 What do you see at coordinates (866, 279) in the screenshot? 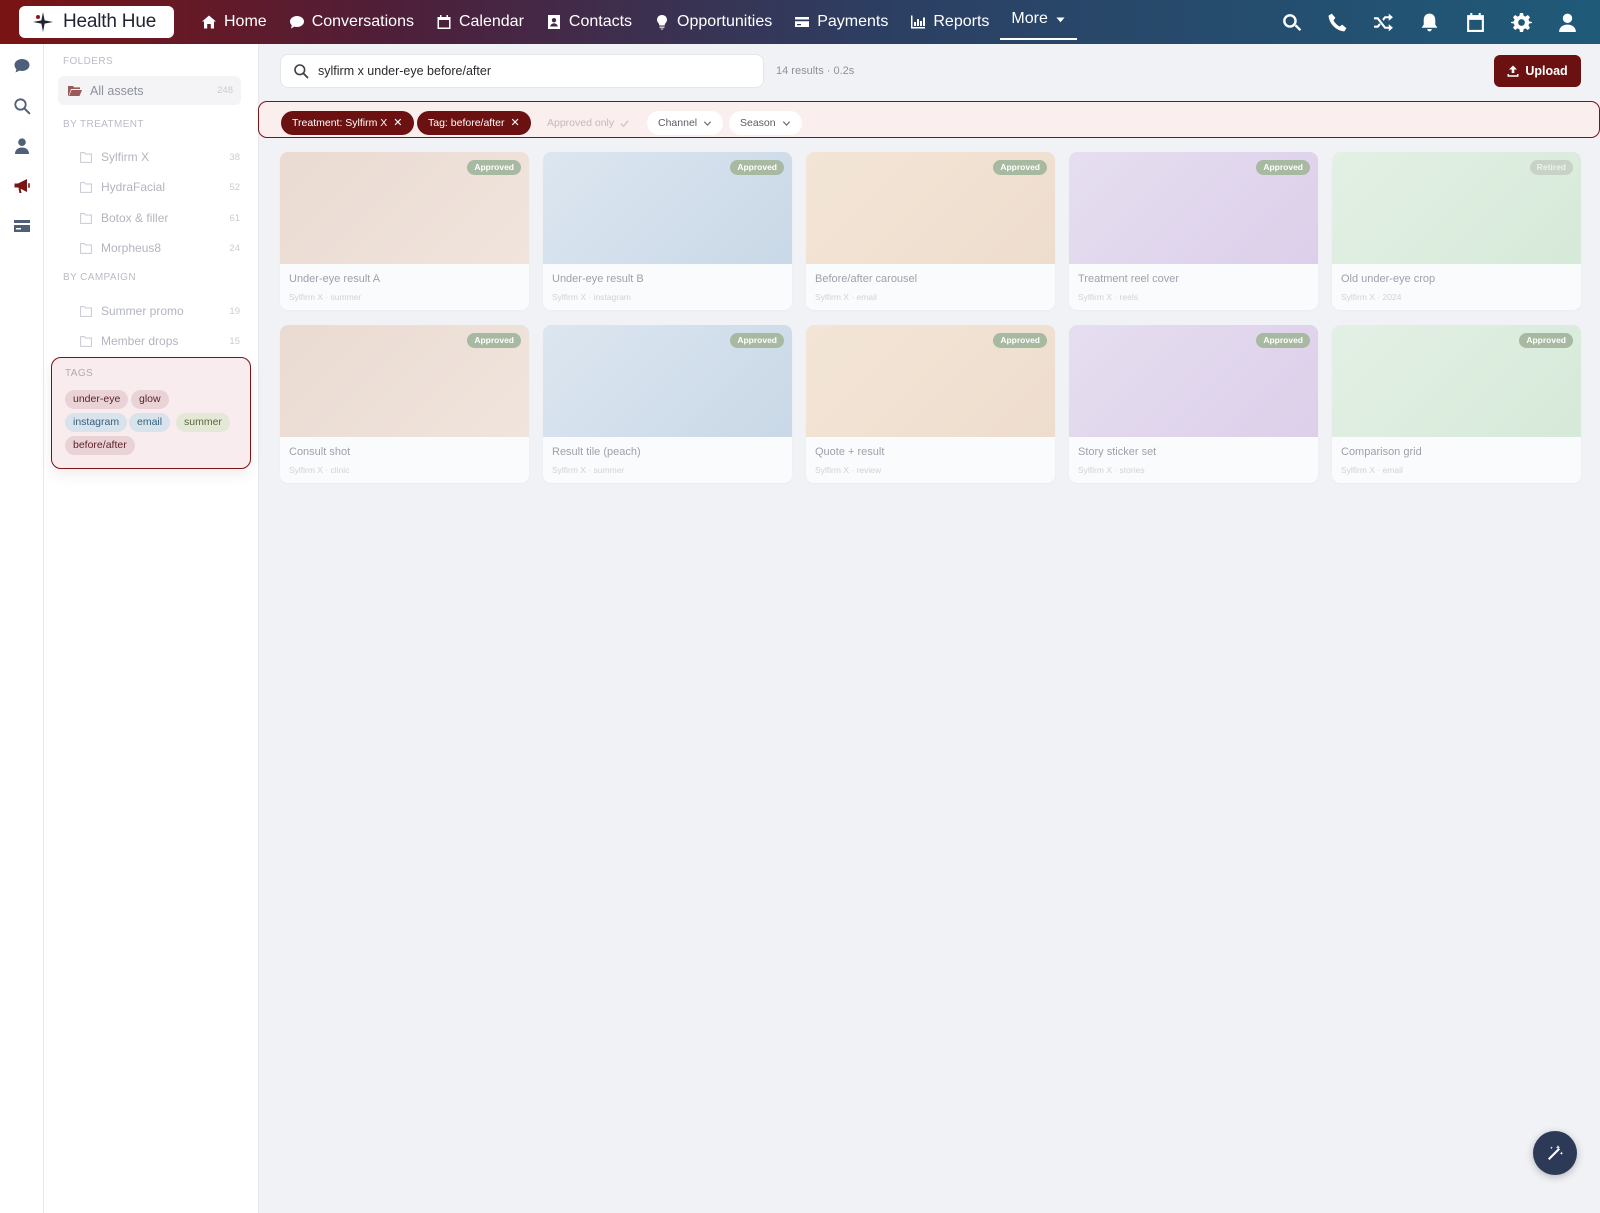
I see `asset-name: Before/after carousel` at bounding box center [866, 279].